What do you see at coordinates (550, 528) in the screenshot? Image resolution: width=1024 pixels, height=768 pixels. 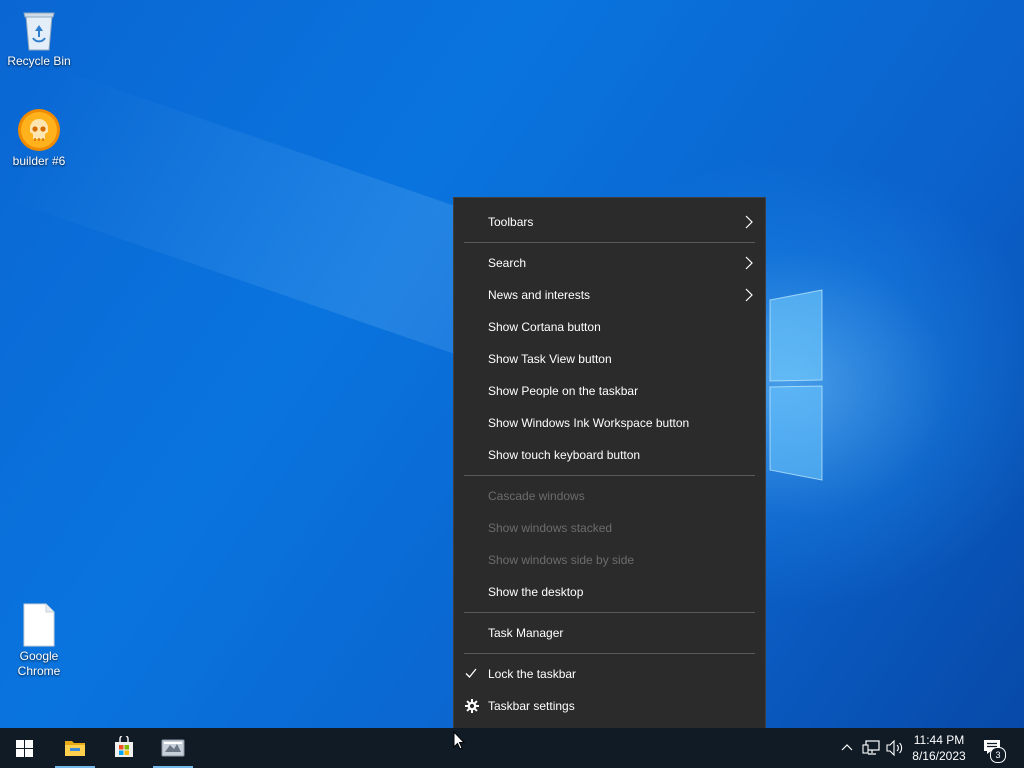 I see `menu-item-label: Show windows stacked` at bounding box center [550, 528].